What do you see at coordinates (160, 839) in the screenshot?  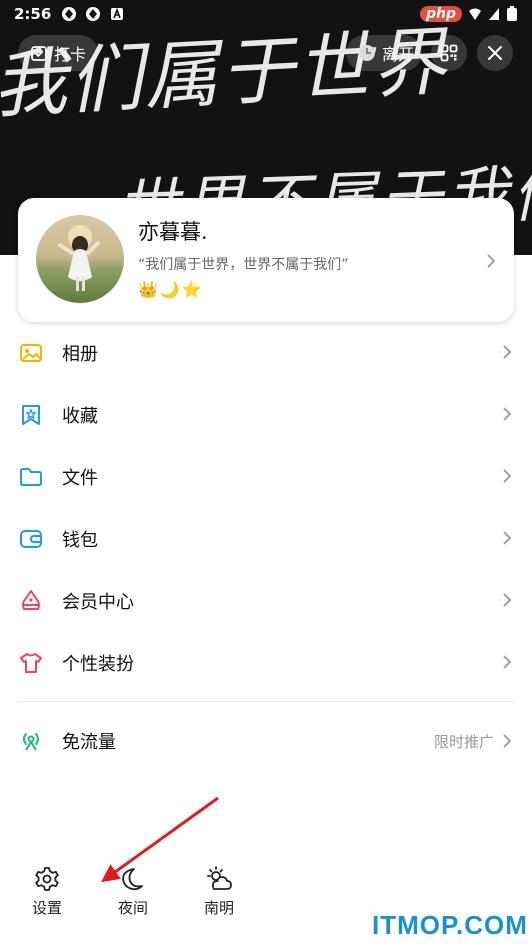 I see `annotation-arrow` at bounding box center [160, 839].